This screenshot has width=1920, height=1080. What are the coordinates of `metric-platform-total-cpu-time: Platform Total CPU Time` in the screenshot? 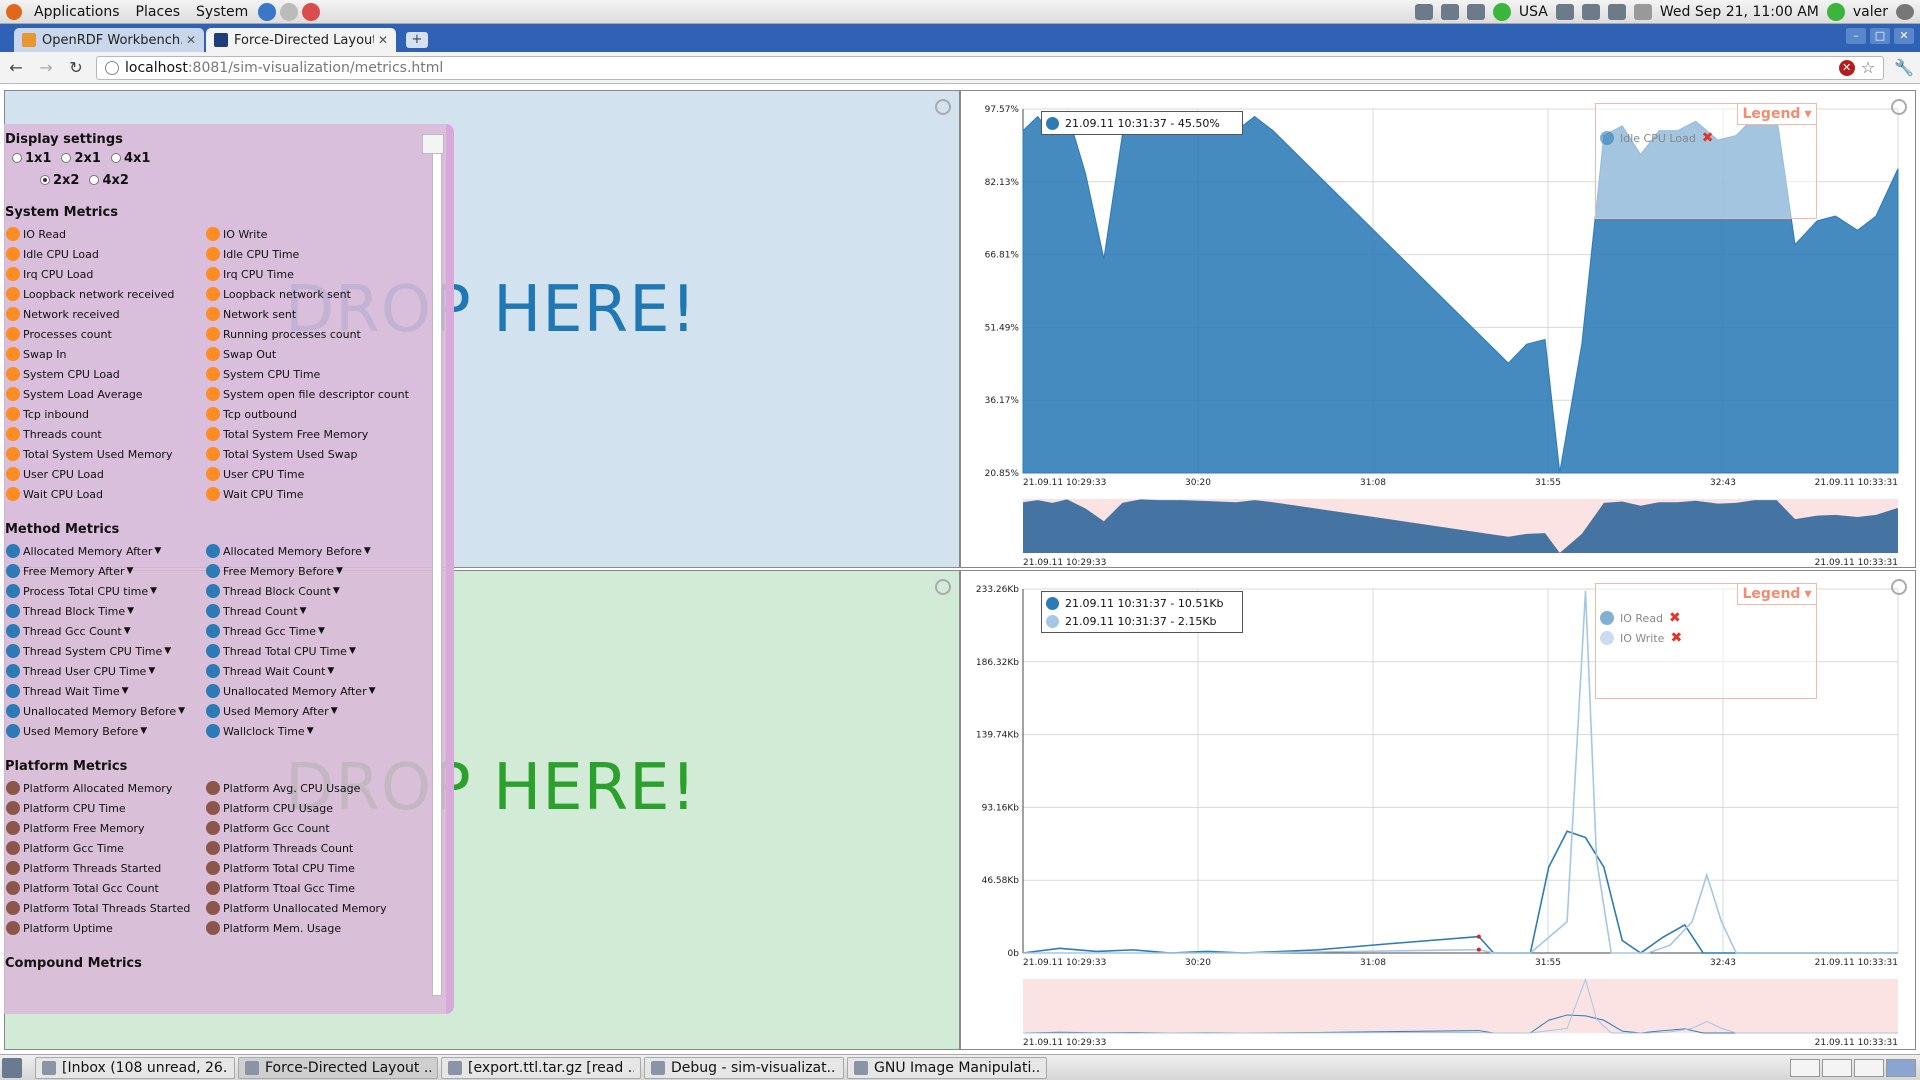 It's located at (304, 868).